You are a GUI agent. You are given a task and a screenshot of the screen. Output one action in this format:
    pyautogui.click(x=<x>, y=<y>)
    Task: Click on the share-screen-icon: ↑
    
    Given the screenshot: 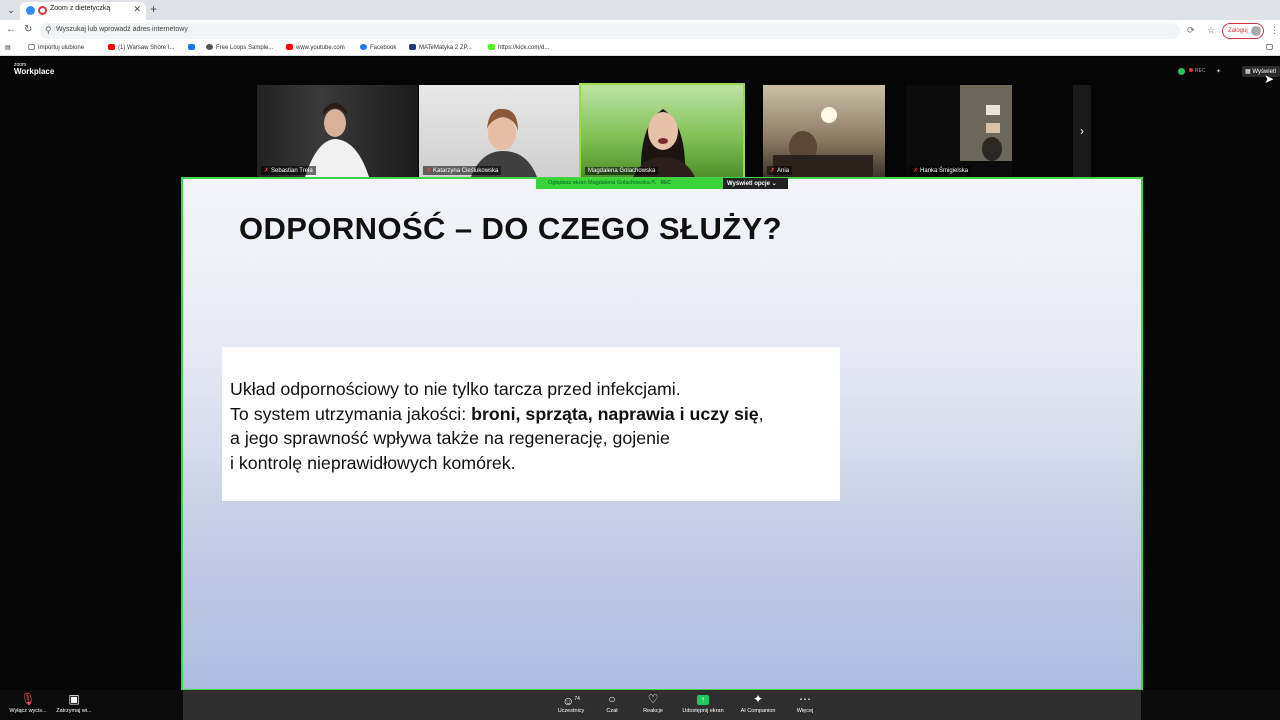 What is the action you would take?
    pyautogui.click(x=703, y=699)
    